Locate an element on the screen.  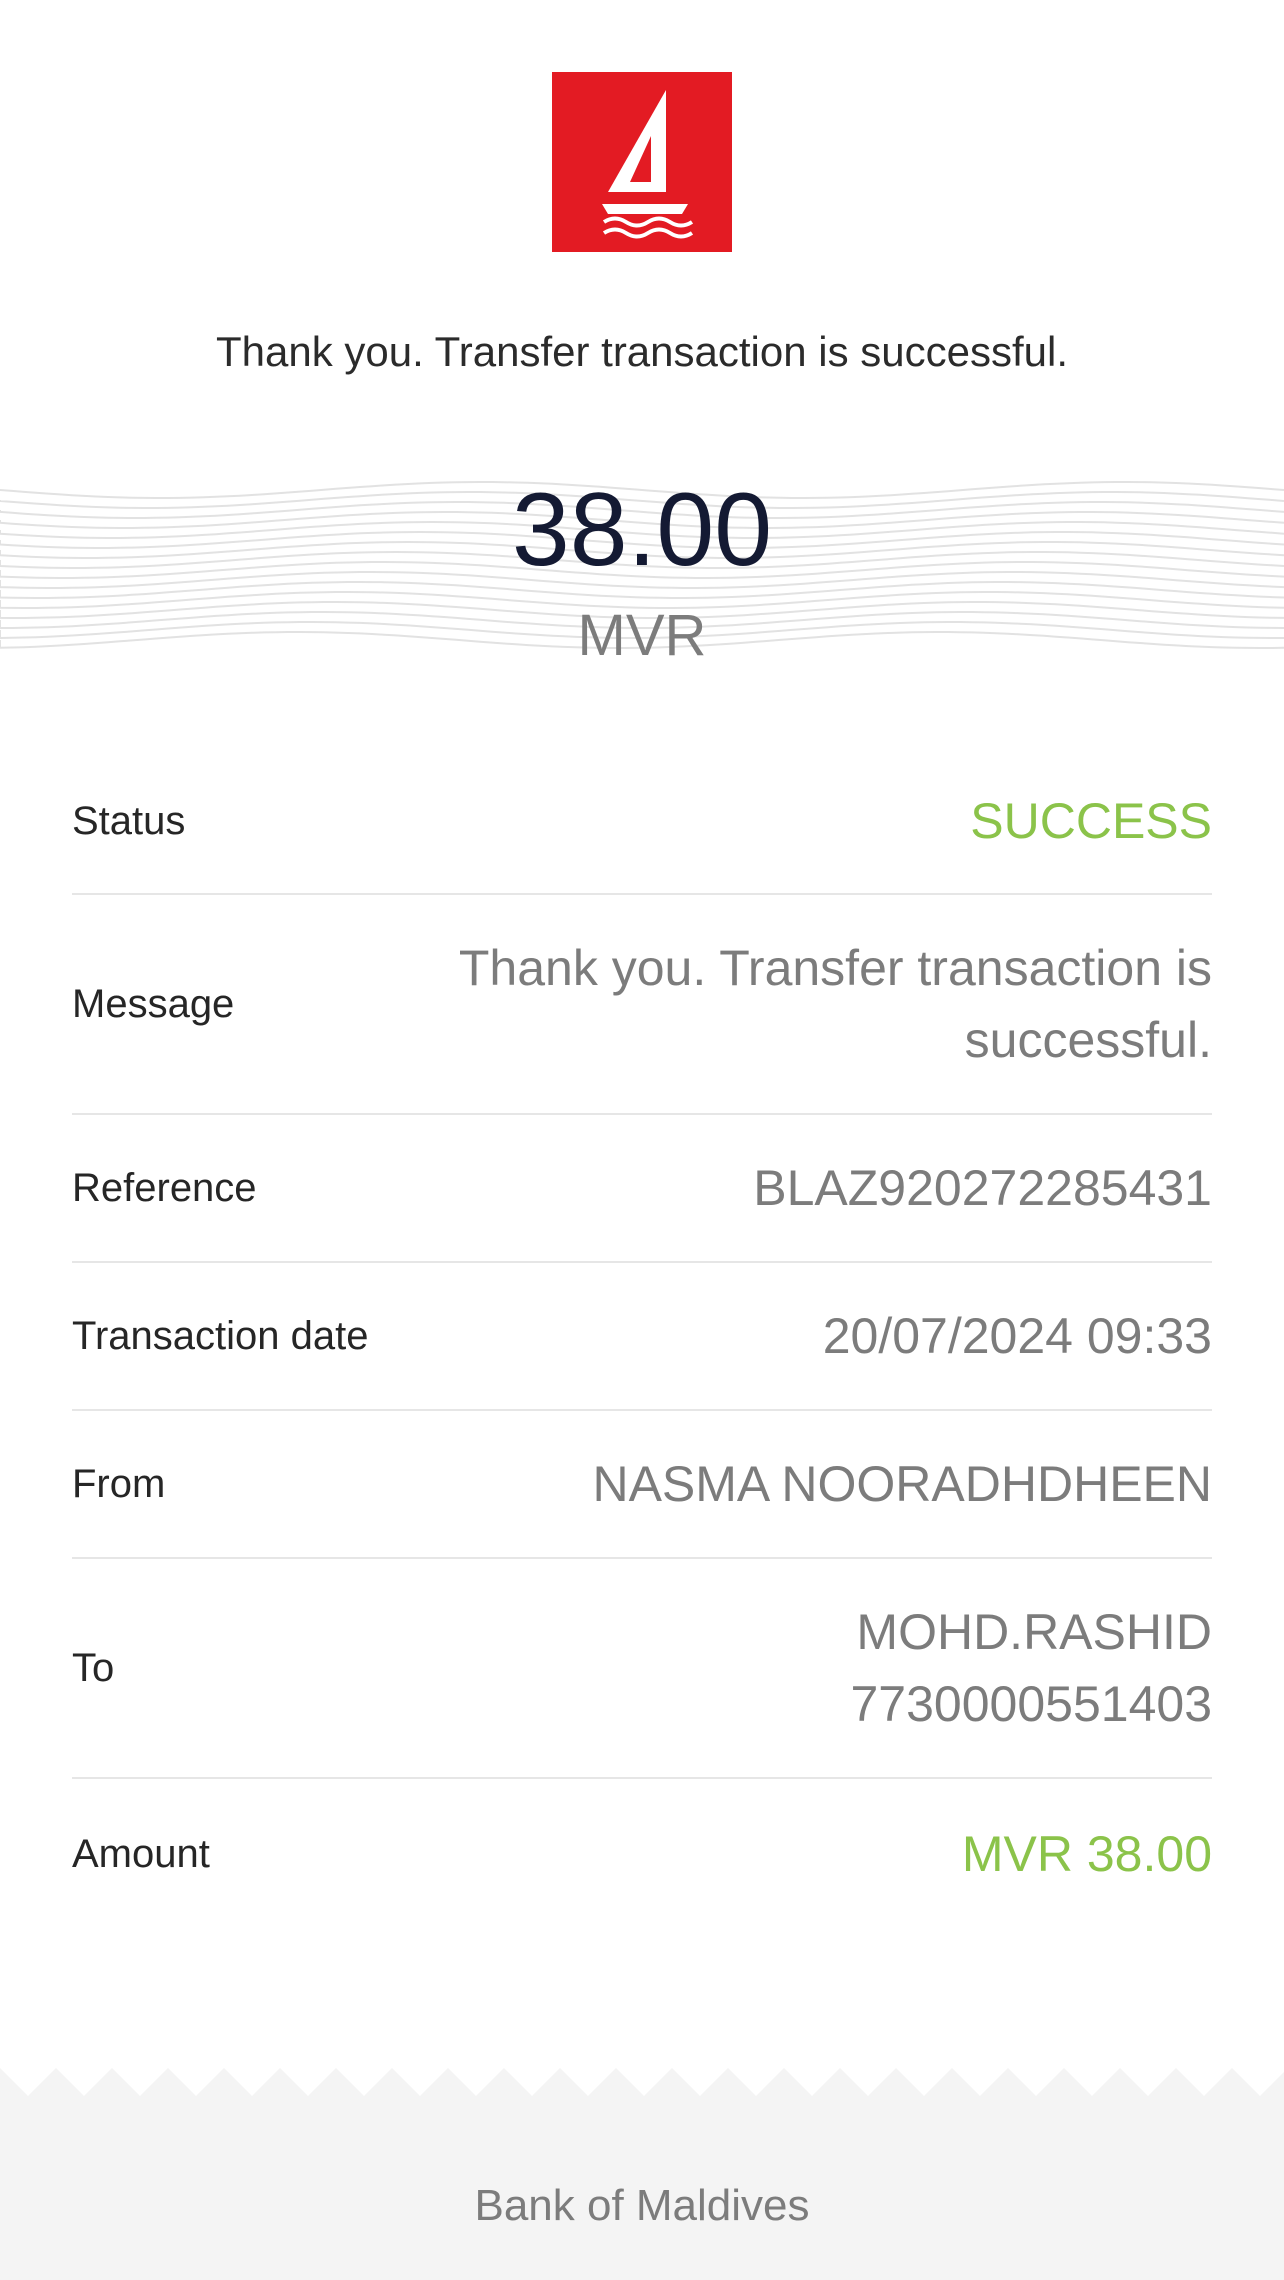
transaction-date-label: Transaction date is located at coordinates (220, 1335).